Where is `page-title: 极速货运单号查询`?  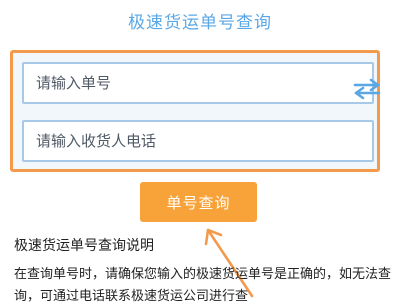
page-title: 极速货运单号查询 is located at coordinates (200, 23).